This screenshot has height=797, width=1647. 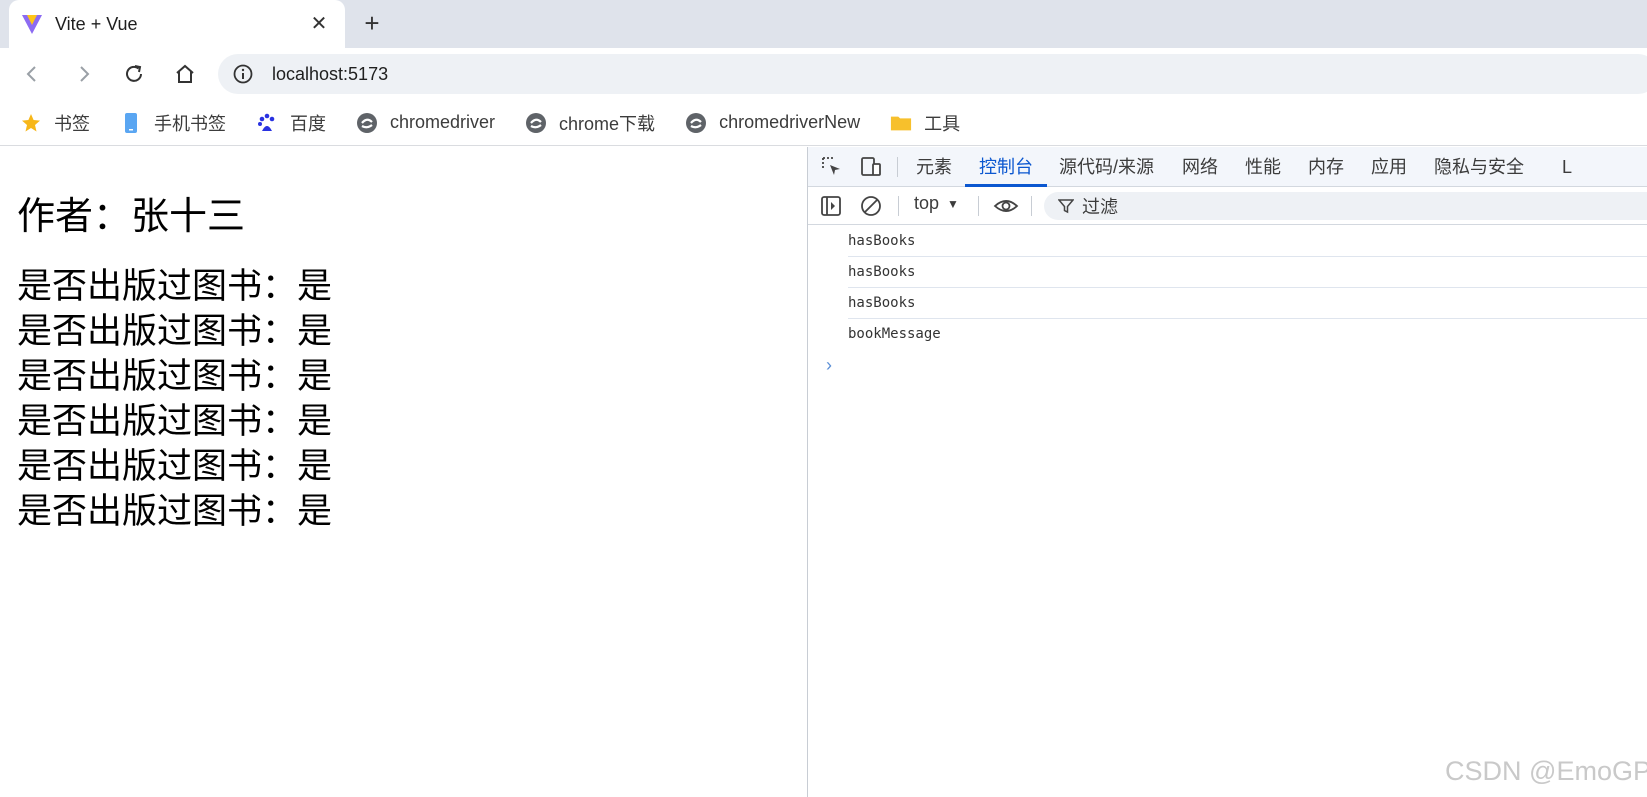 What do you see at coordinates (72, 123) in the screenshot?
I see `bookmark-label: 书签` at bounding box center [72, 123].